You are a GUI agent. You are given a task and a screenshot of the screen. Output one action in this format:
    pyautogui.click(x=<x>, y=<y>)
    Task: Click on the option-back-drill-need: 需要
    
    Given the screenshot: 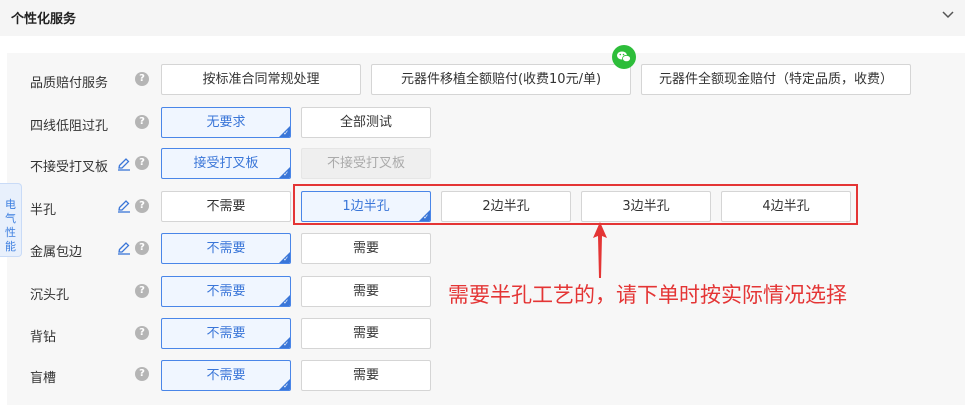 What is the action you would take?
    pyautogui.click(x=366, y=333)
    